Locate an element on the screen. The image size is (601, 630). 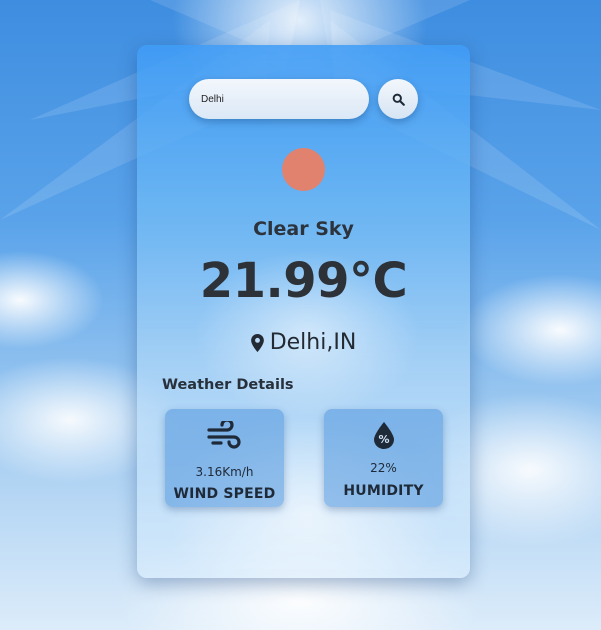
sun-icon is located at coordinates (303, 169).